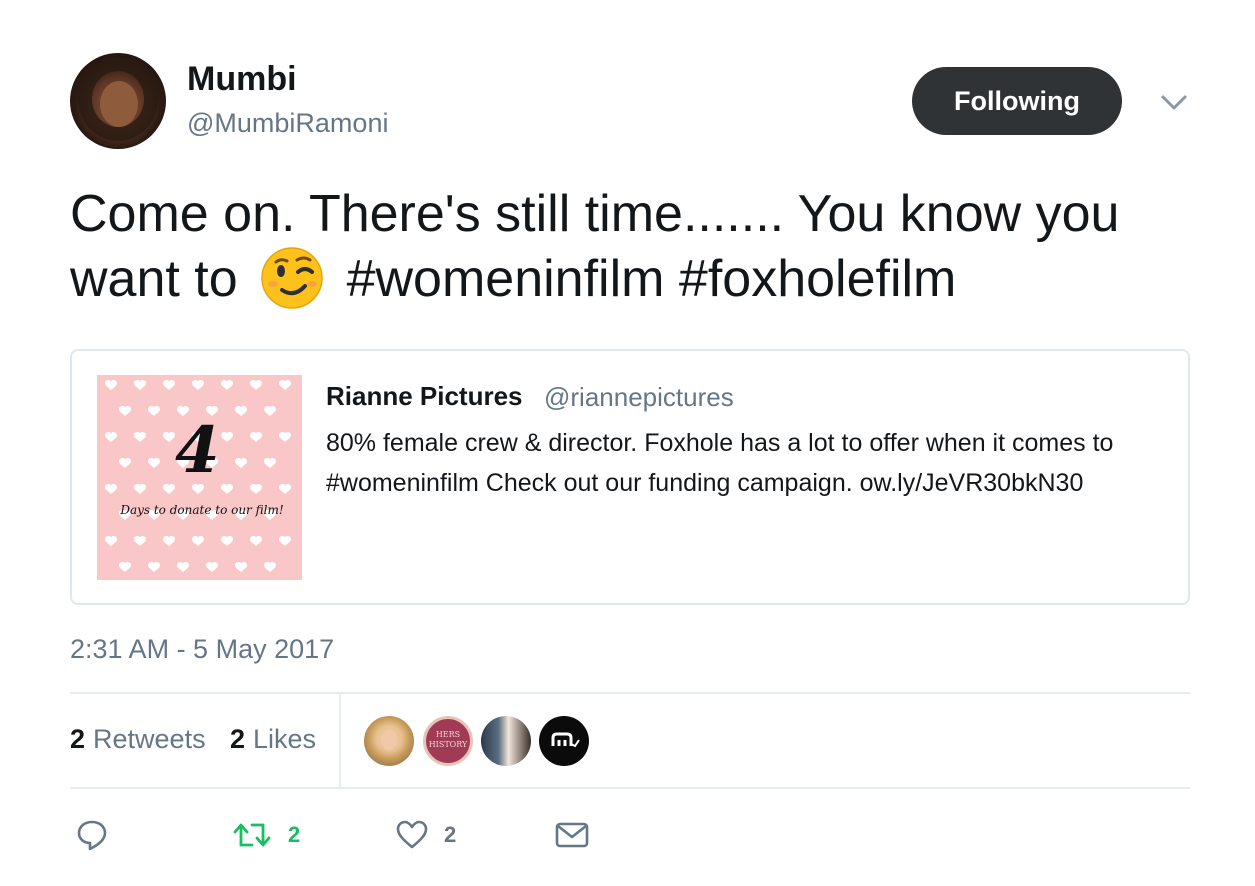 Image resolution: width=1255 pixels, height=886 pixels. I want to click on liker-avatar-2: HERS HISTORY, so click(448, 741).